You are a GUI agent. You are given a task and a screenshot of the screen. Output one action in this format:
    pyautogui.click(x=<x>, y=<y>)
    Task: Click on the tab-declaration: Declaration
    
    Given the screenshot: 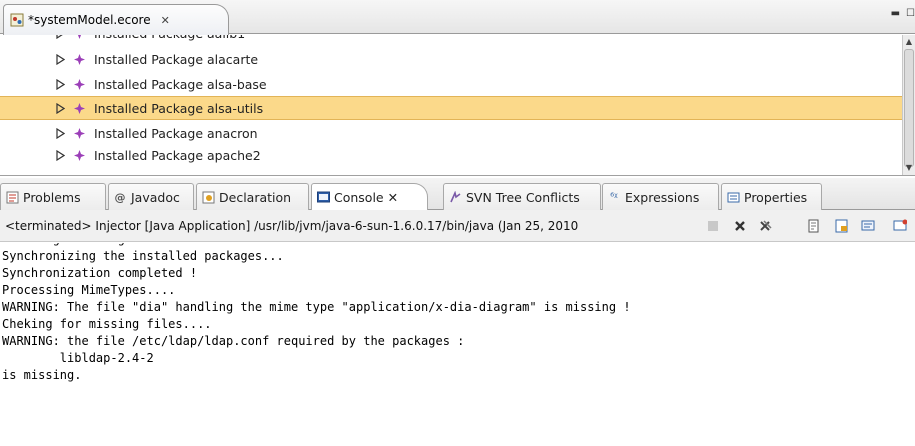 What is the action you would take?
    pyautogui.click(x=252, y=196)
    